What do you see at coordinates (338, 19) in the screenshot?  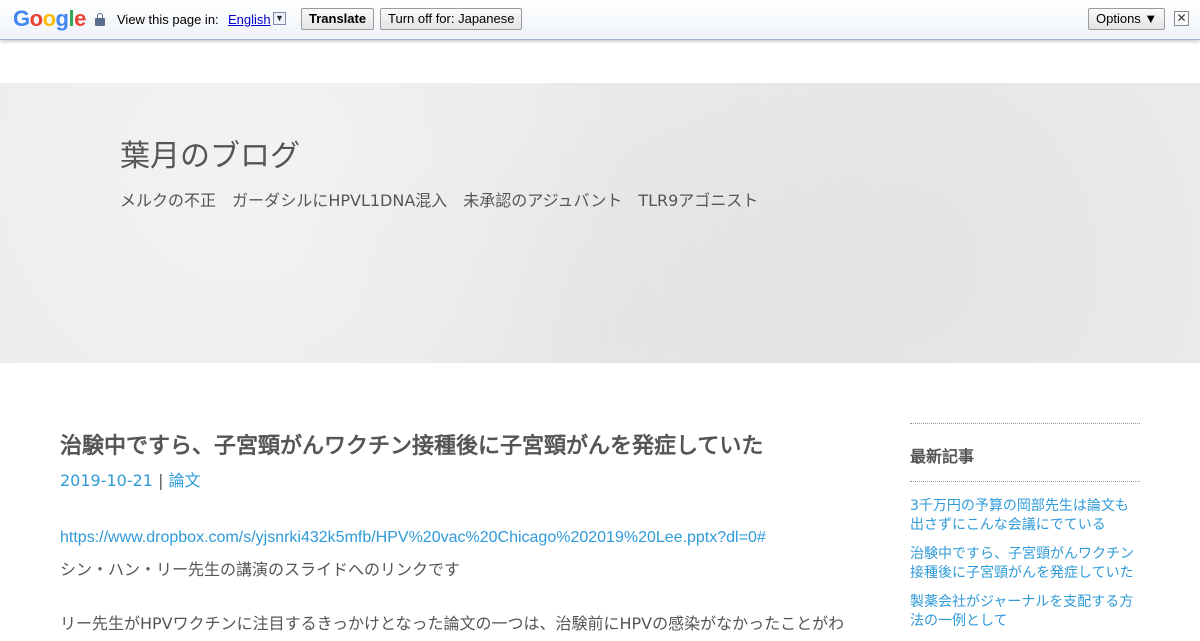 I see `translate-button: Translate` at bounding box center [338, 19].